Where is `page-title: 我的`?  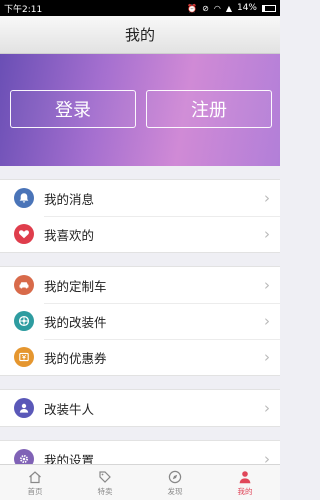
page-title: 我的 is located at coordinates (139, 35).